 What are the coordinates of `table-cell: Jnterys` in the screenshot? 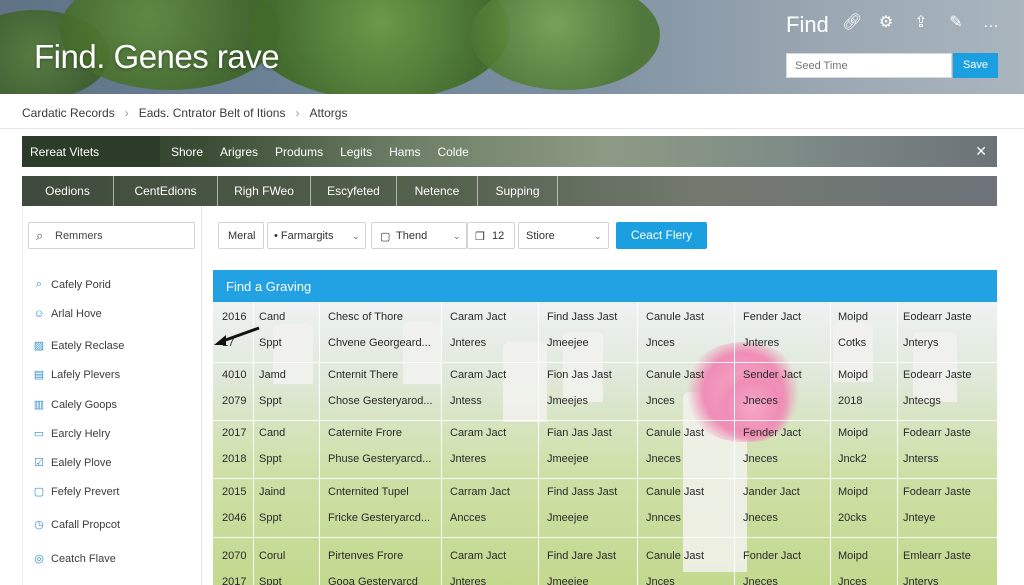 It's located at (921, 343).